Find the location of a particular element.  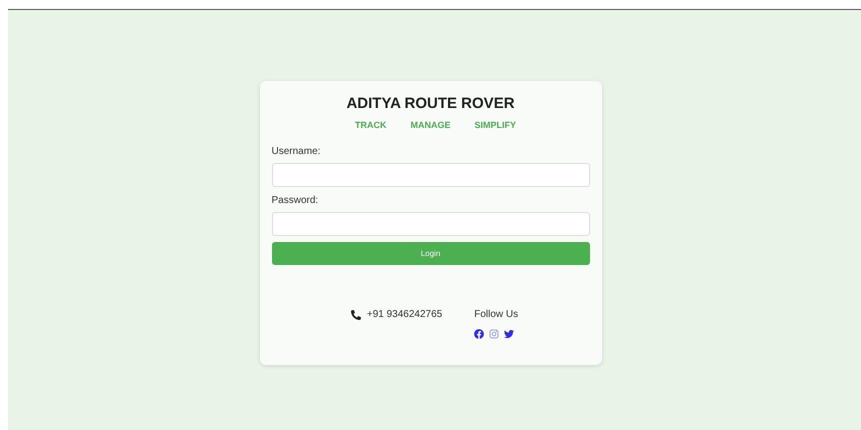

app-title: ADITYA ROUTE ROVER is located at coordinates (430, 103).